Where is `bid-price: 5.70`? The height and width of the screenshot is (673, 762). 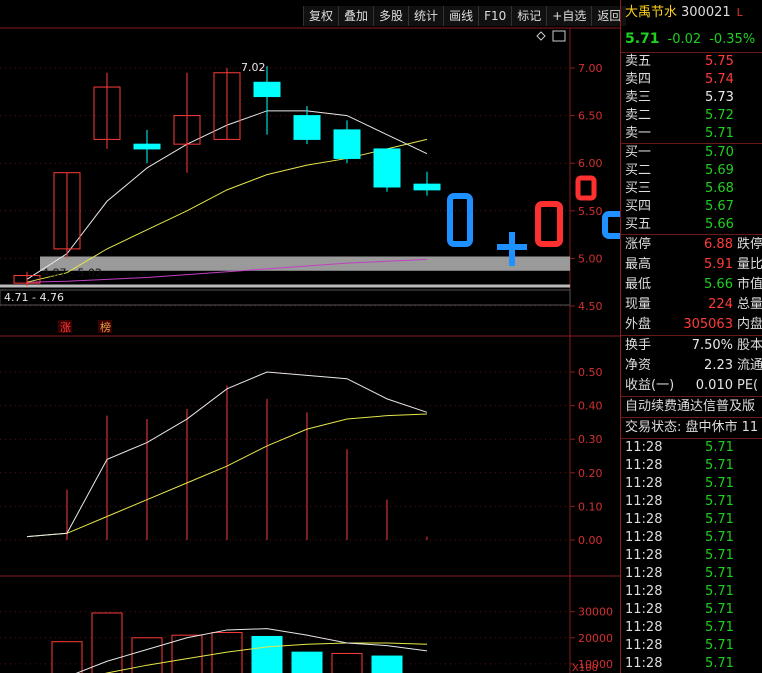
bid-price: 5.70 is located at coordinates (719, 152).